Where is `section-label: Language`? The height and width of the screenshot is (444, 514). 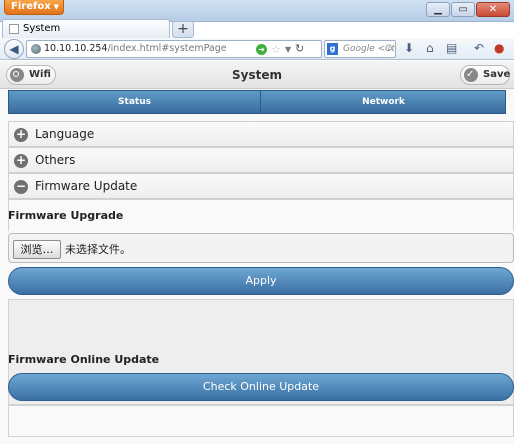 section-label: Language is located at coordinates (65, 134).